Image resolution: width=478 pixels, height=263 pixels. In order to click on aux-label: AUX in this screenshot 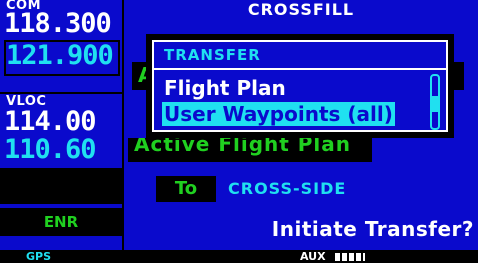, I will do `click(333, 256)`.